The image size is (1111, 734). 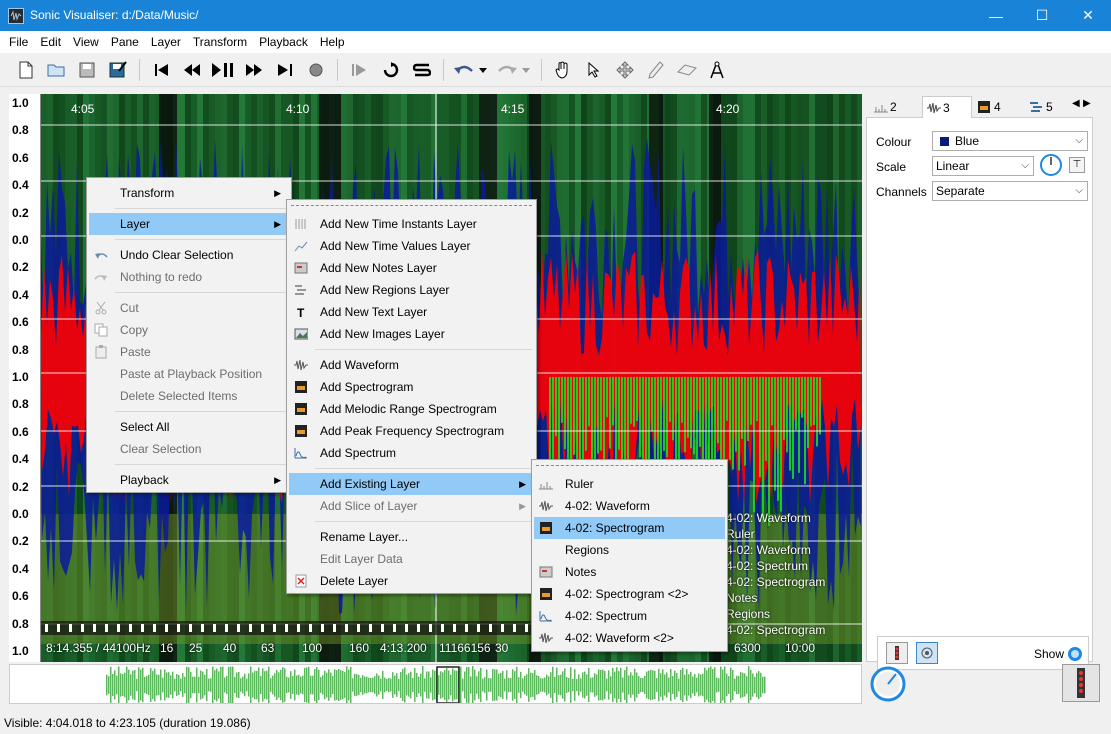 What do you see at coordinates (411, 581) in the screenshot?
I see `menu-item-delete-layer: Delete Layer` at bounding box center [411, 581].